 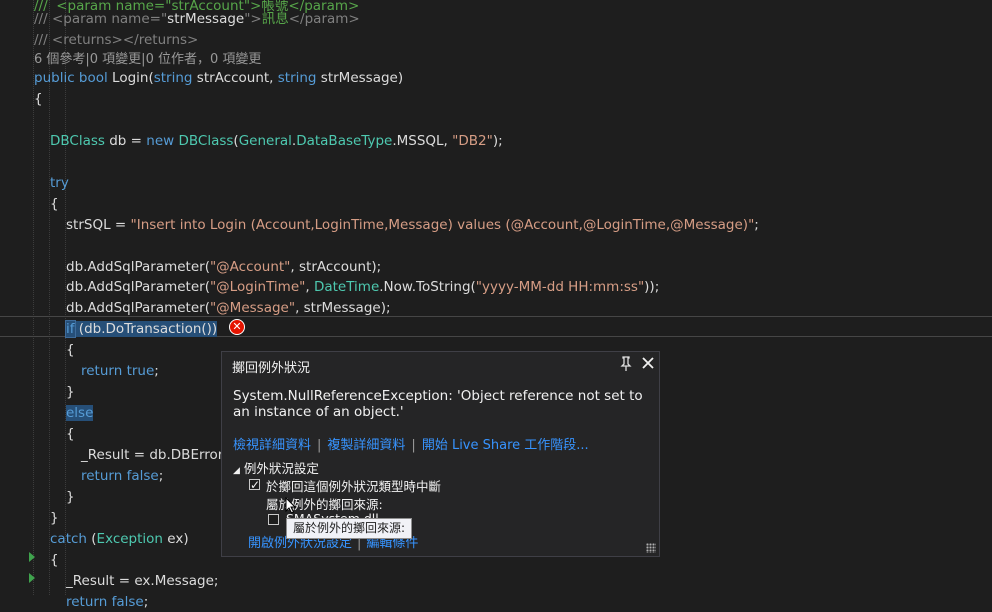 I want to click on code-line: /// <param name="strMessage">訊息</param>, so click(x=197, y=19).